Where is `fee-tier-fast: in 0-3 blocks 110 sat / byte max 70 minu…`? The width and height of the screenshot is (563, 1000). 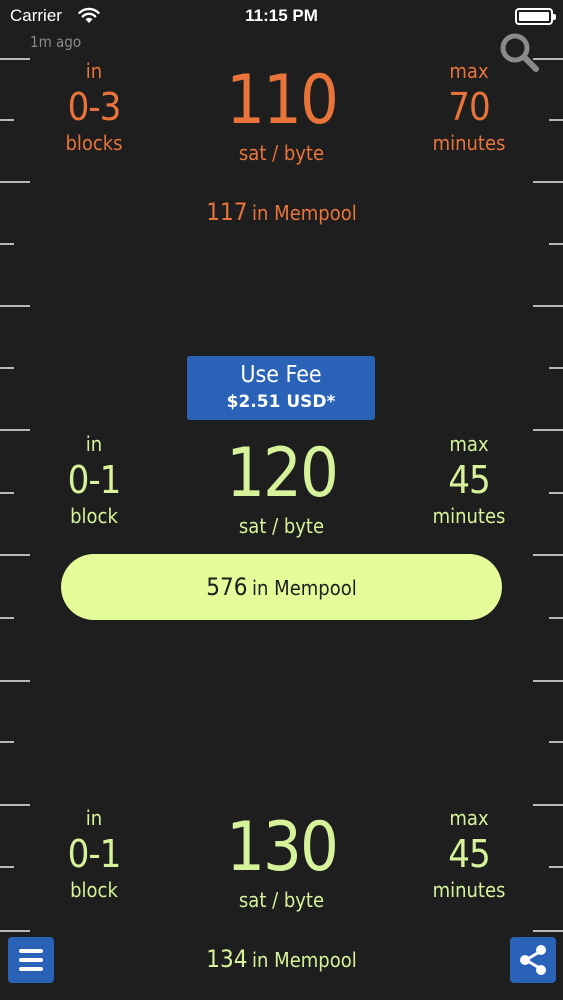 fee-tier-fast: in 0-3 blocks 110 sat / byte max 70 minu… is located at coordinates (281, 118).